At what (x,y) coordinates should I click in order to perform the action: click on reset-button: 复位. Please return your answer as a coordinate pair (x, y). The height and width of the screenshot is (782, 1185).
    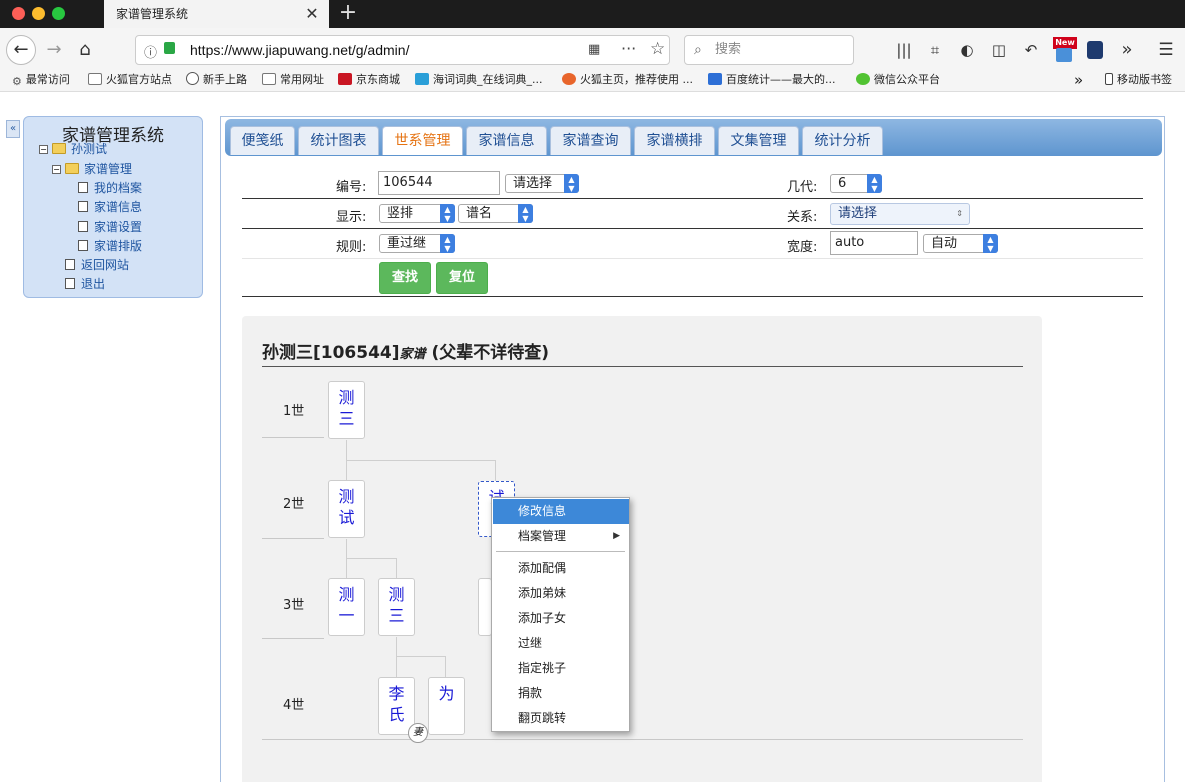
    Looking at the image, I should click on (462, 278).